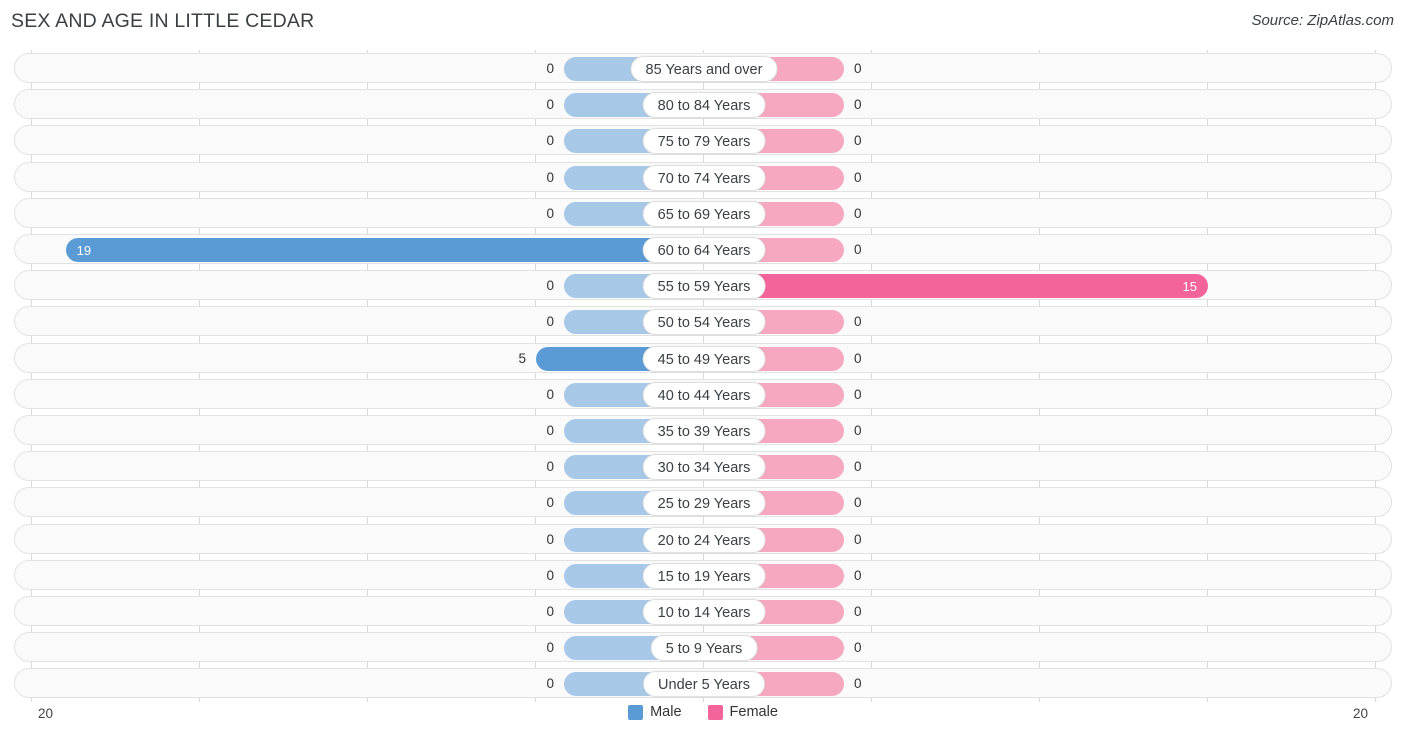 The width and height of the screenshot is (1406, 740). I want to click on age-group-label: 5 to 9 Years, so click(704, 648).